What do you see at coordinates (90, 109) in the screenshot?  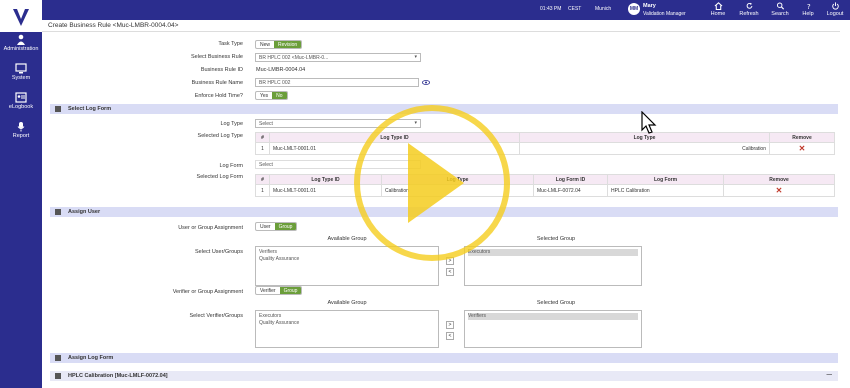 I see `section-title: Select Log Form` at bounding box center [90, 109].